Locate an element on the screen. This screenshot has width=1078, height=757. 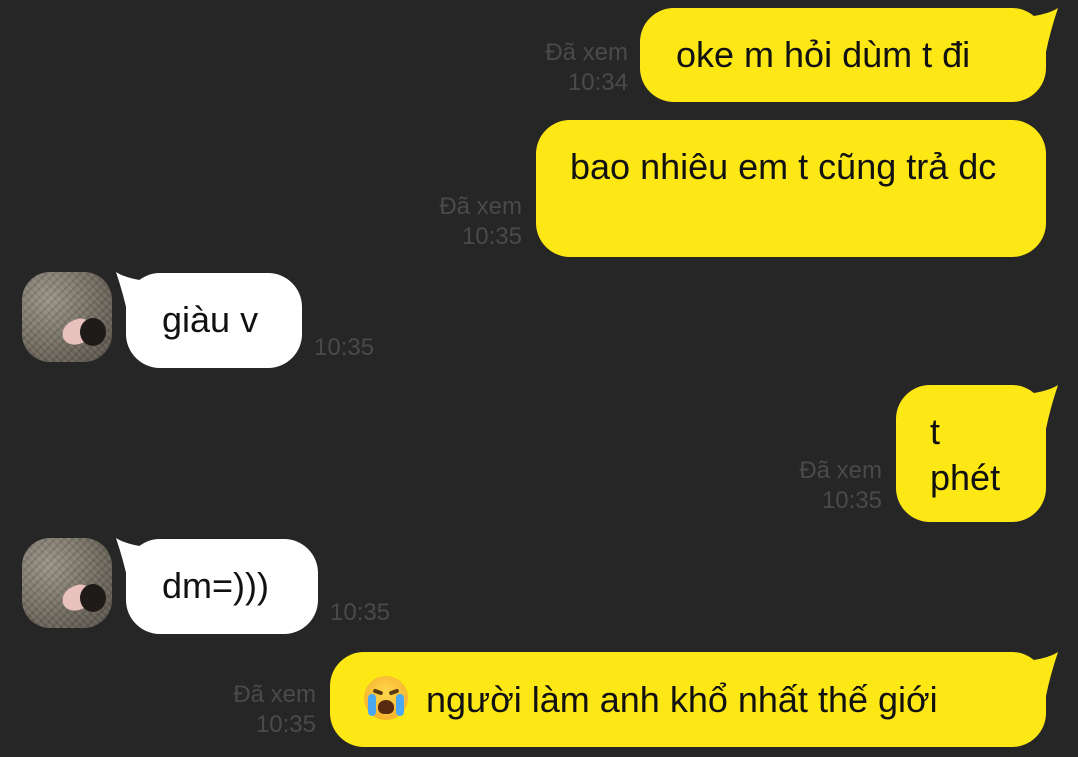
message-text: giàu v is located at coordinates (210, 319).